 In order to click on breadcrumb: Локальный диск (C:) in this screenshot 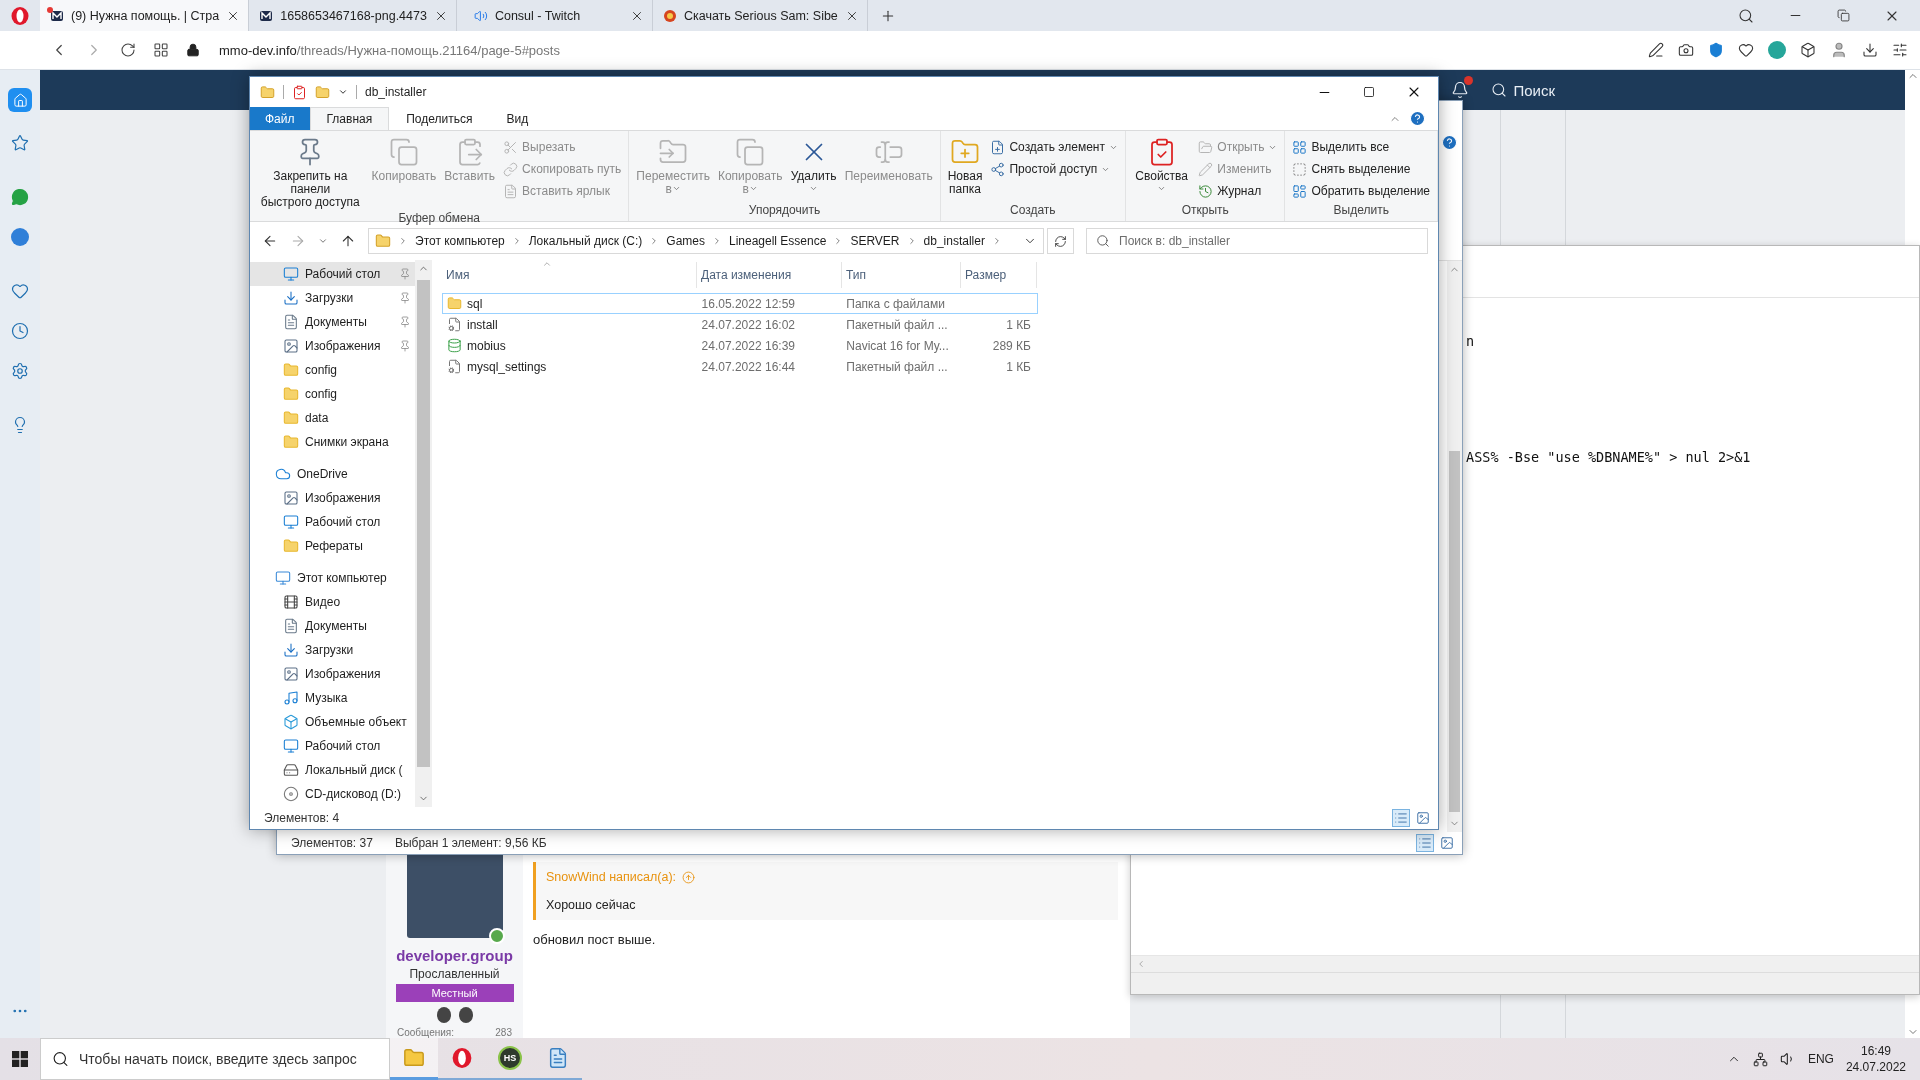, I will do `click(585, 241)`.